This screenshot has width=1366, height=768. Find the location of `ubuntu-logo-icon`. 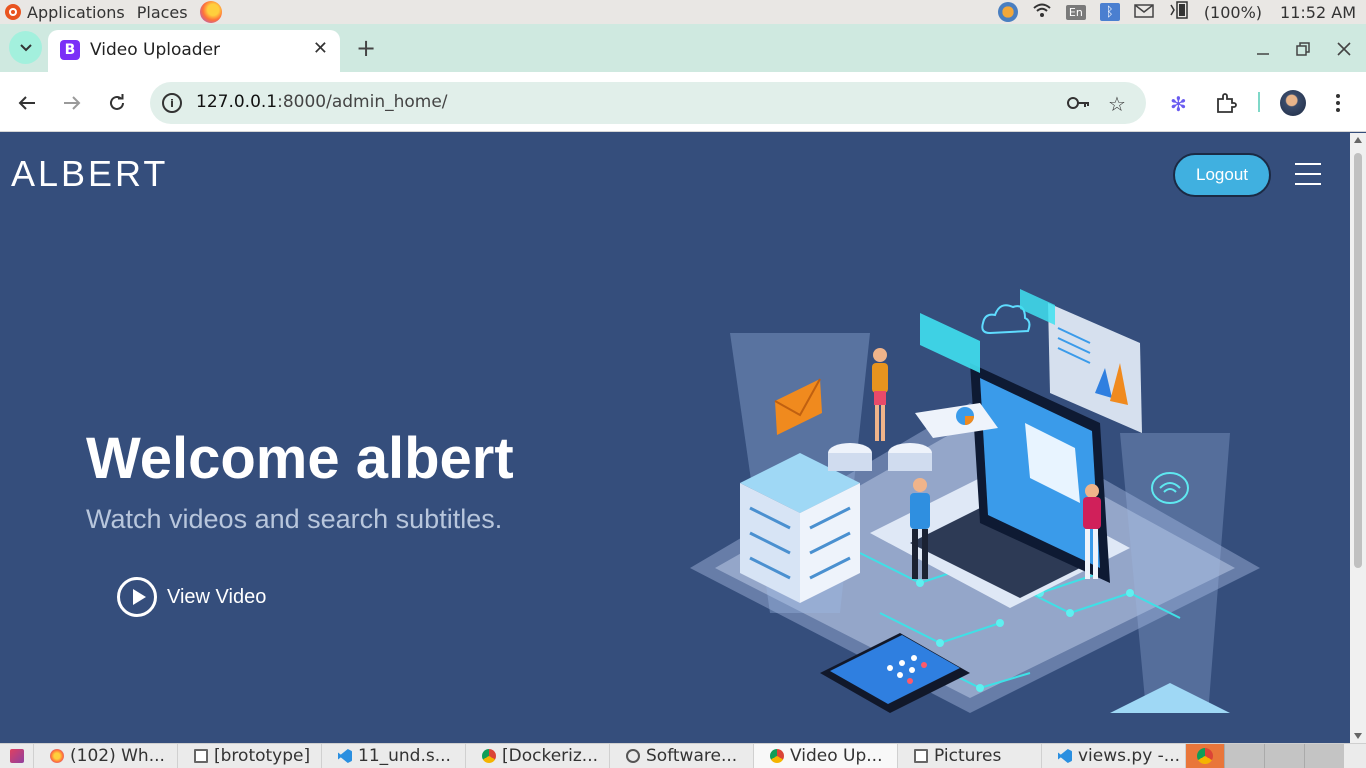

ubuntu-logo-icon is located at coordinates (13, 12).